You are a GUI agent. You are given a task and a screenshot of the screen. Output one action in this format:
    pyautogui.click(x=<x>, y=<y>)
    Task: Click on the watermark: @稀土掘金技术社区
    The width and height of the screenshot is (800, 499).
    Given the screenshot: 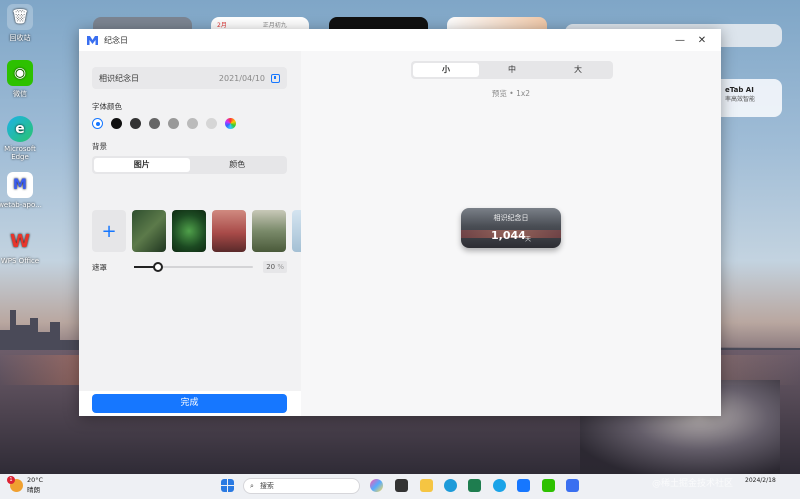 What is the action you would take?
    pyautogui.click(x=693, y=484)
    